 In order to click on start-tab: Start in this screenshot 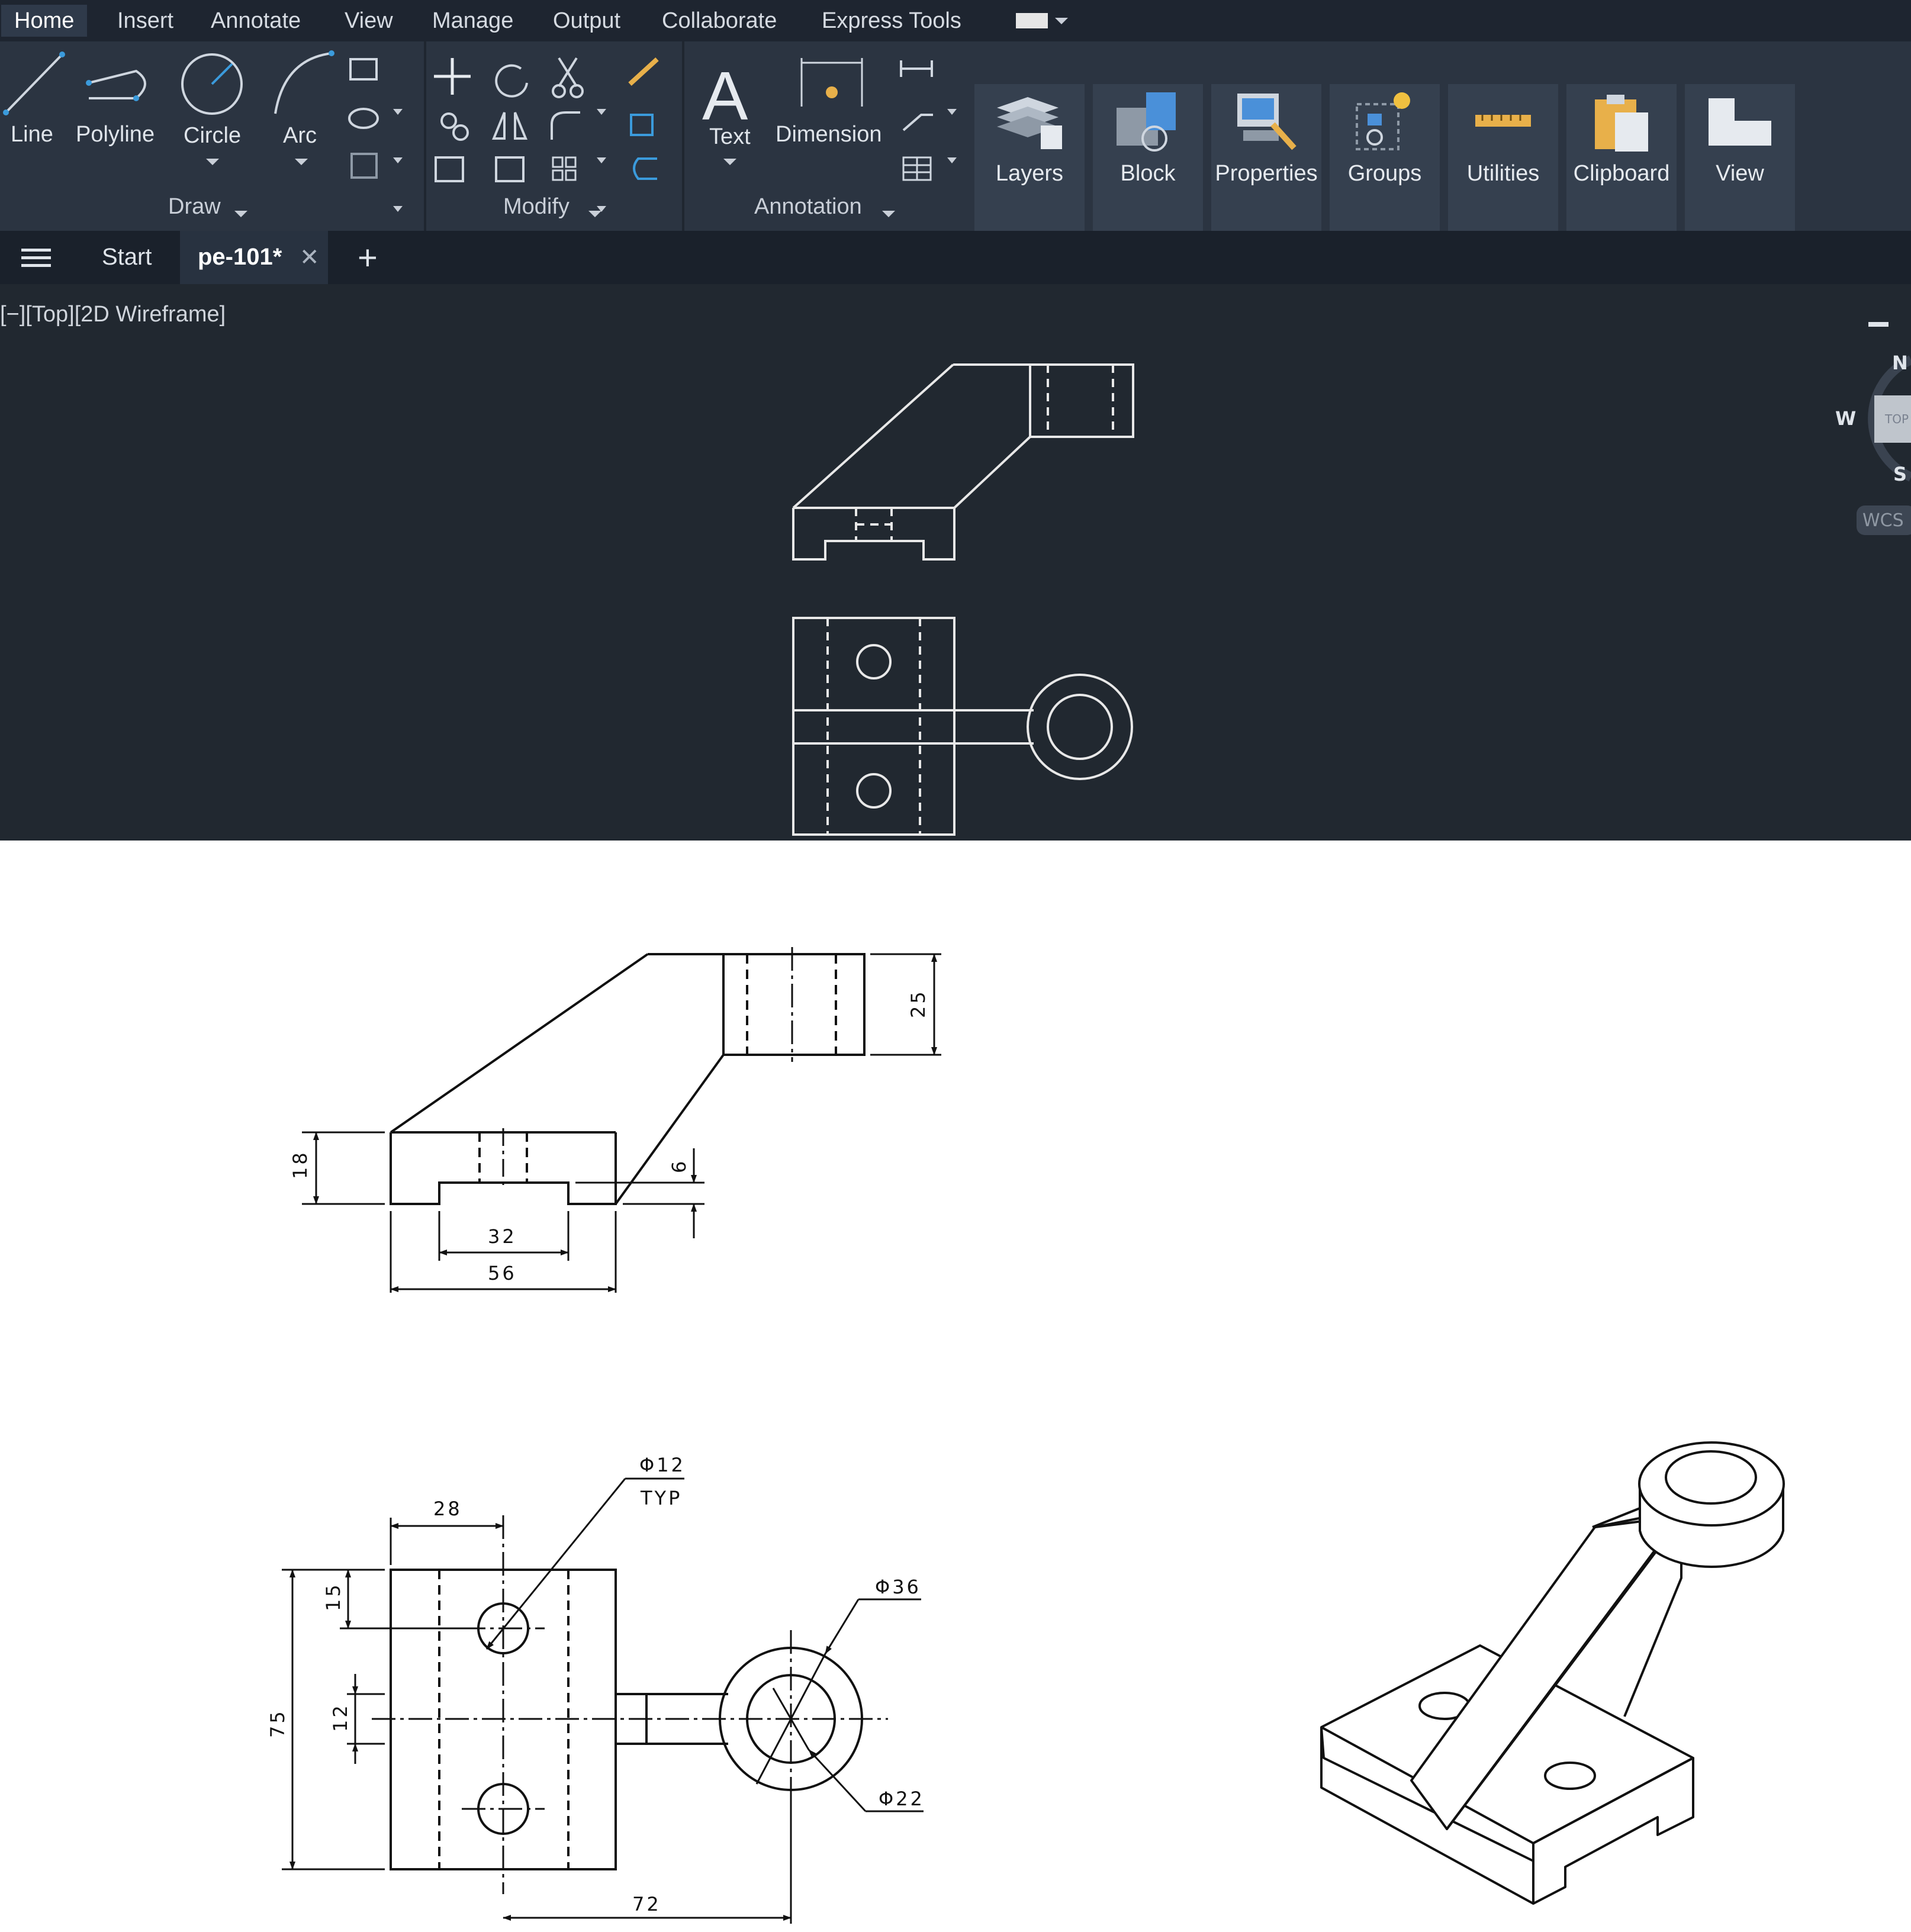, I will do `click(127, 257)`.